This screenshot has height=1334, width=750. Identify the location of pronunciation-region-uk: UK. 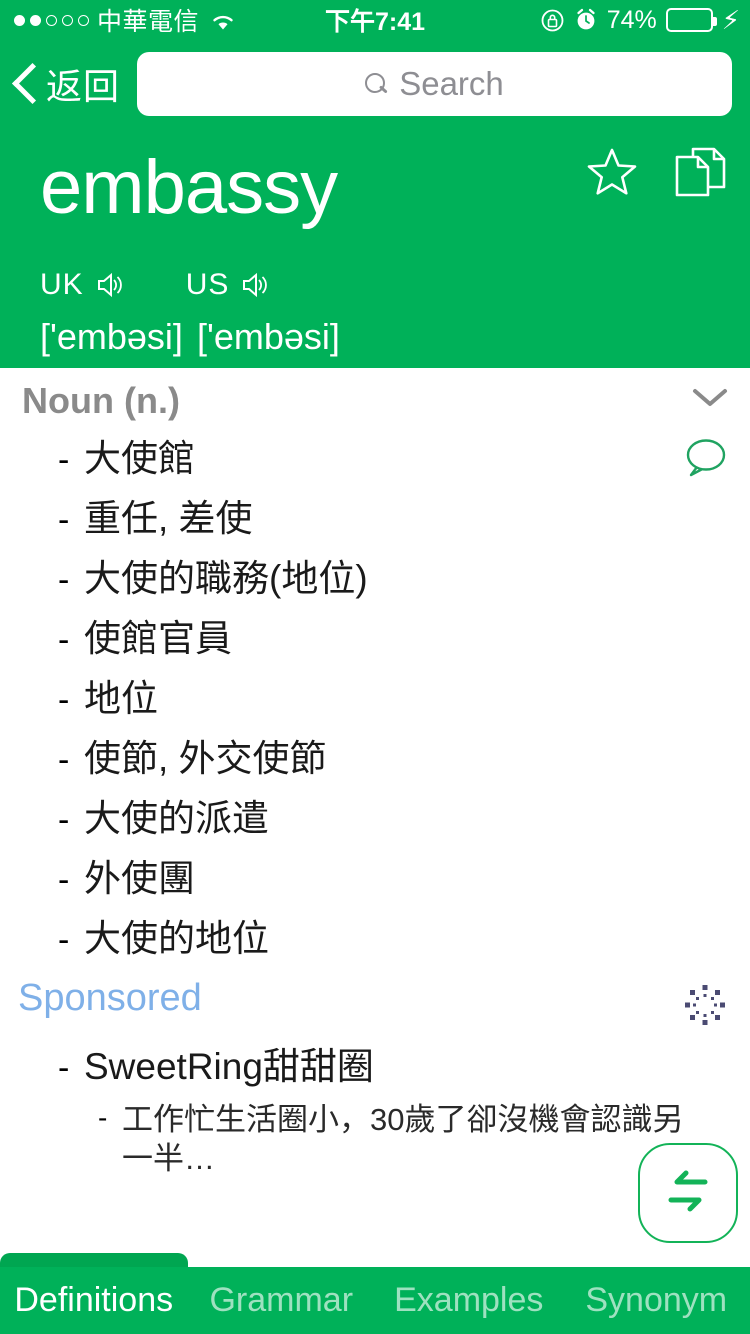
(62, 284).